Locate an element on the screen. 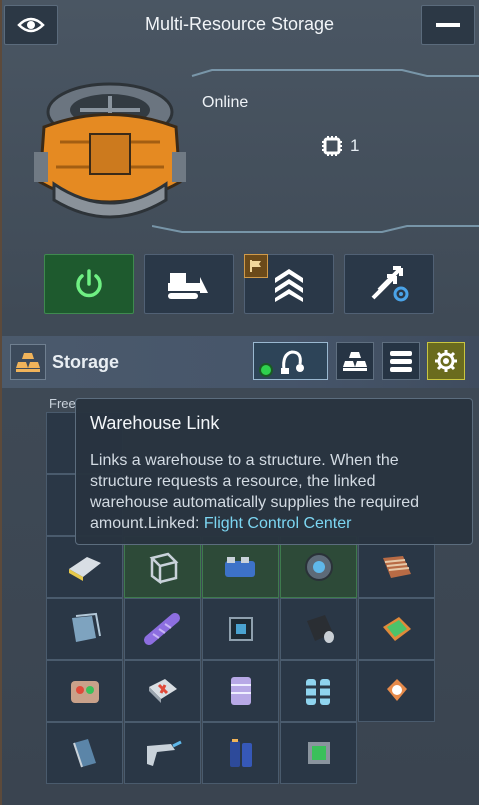  alloy-plates-icon is located at coordinates (84, 569).